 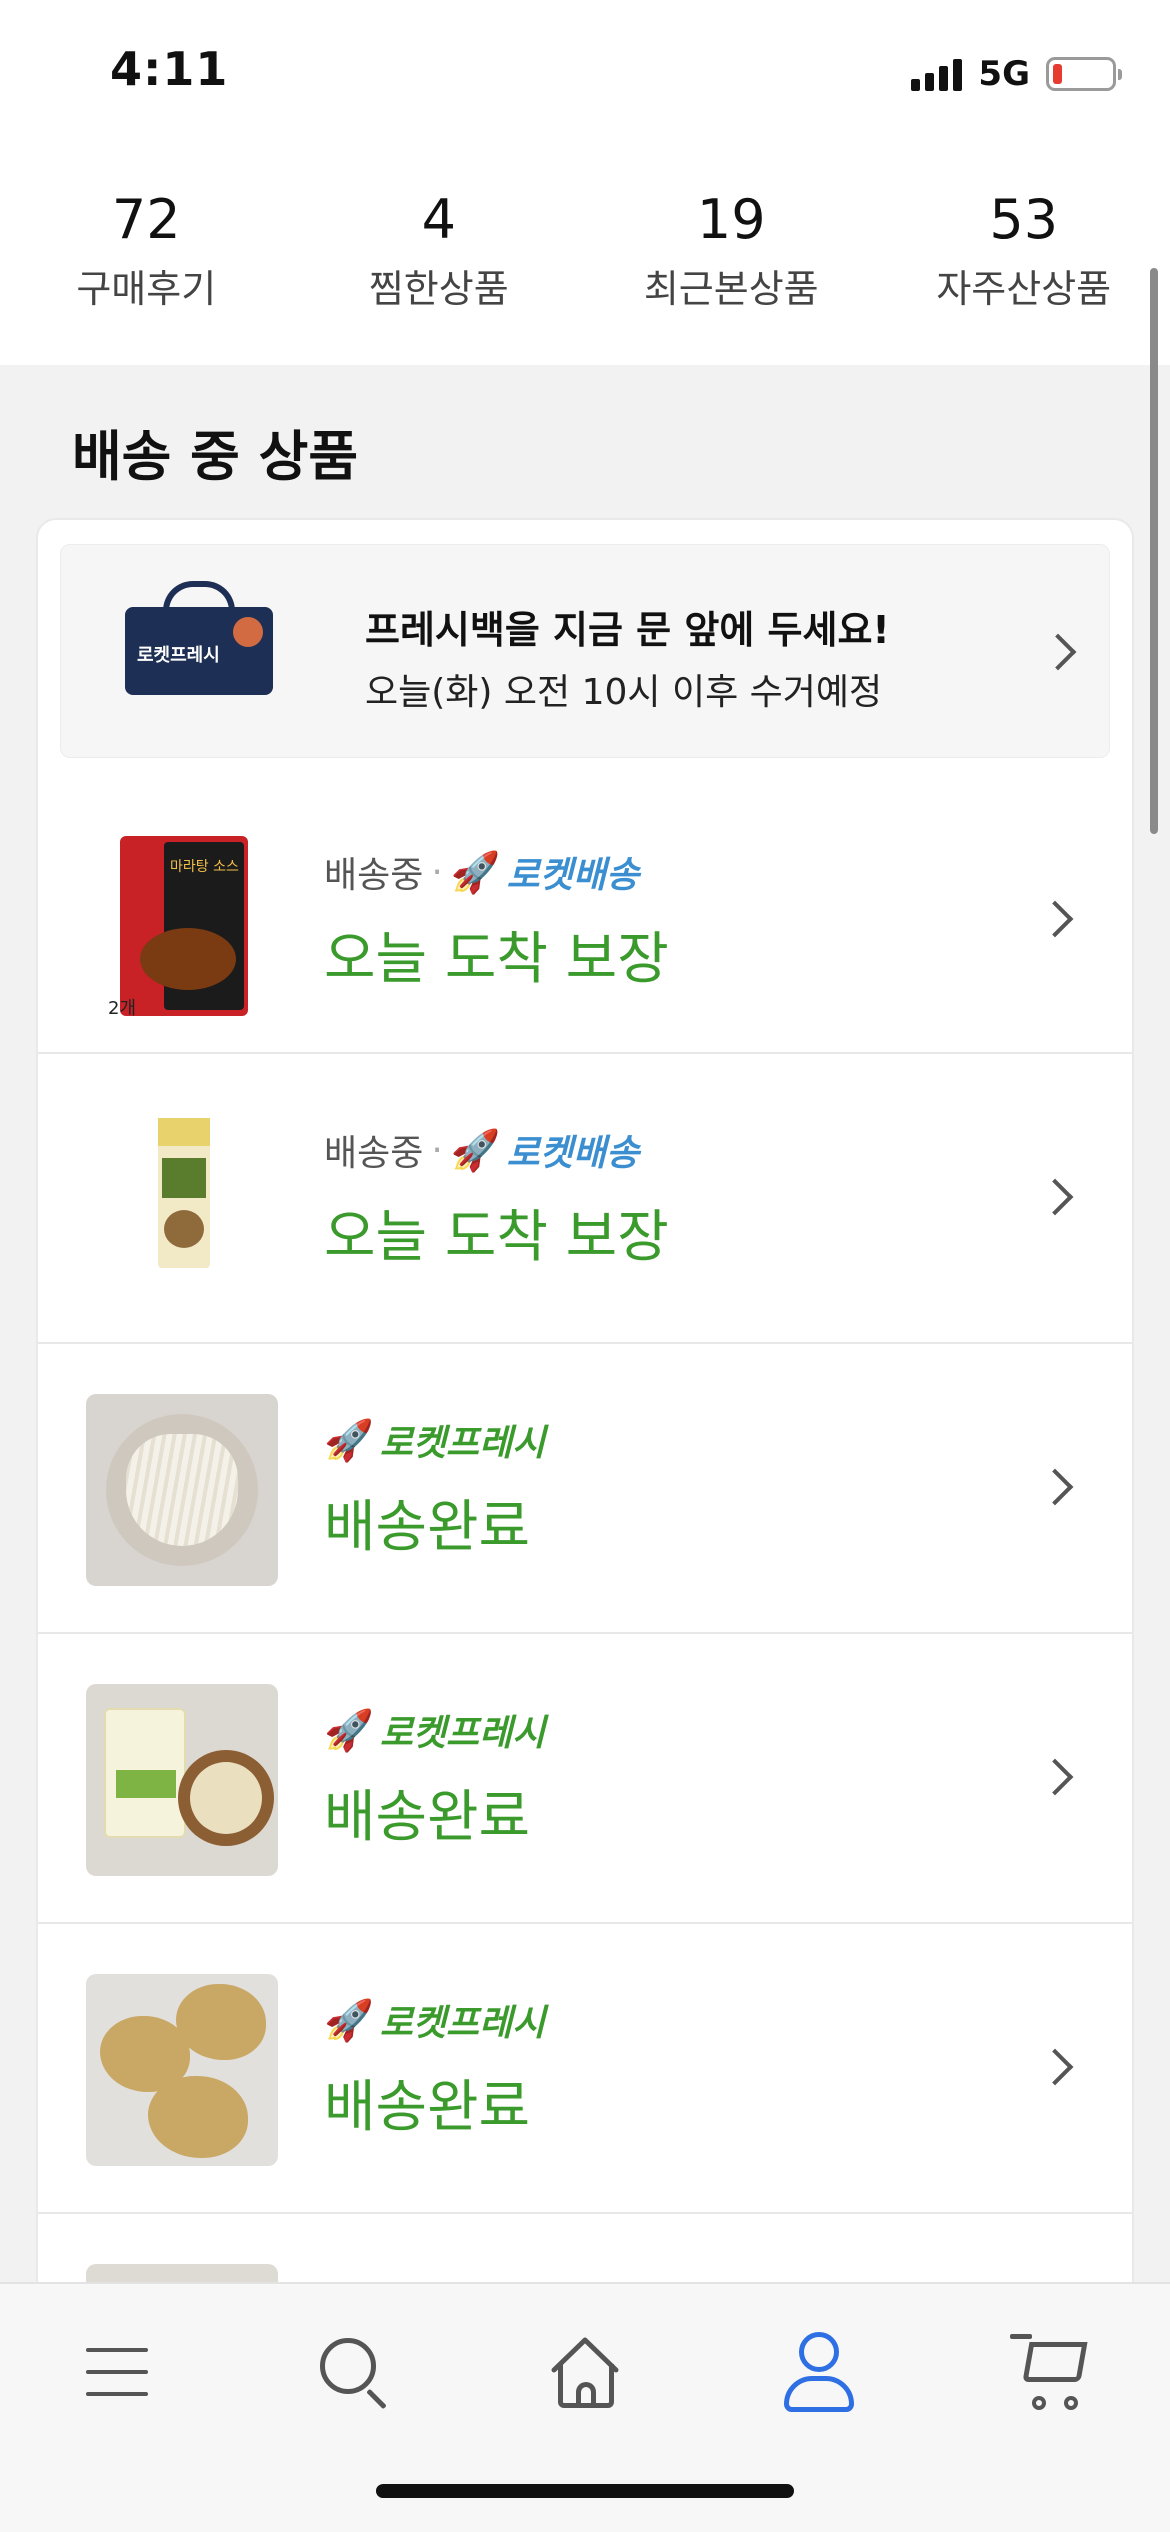 What do you see at coordinates (731, 257) in the screenshot?
I see `stat-recently-viewed: 19 최근본상품` at bounding box center [731, 257].